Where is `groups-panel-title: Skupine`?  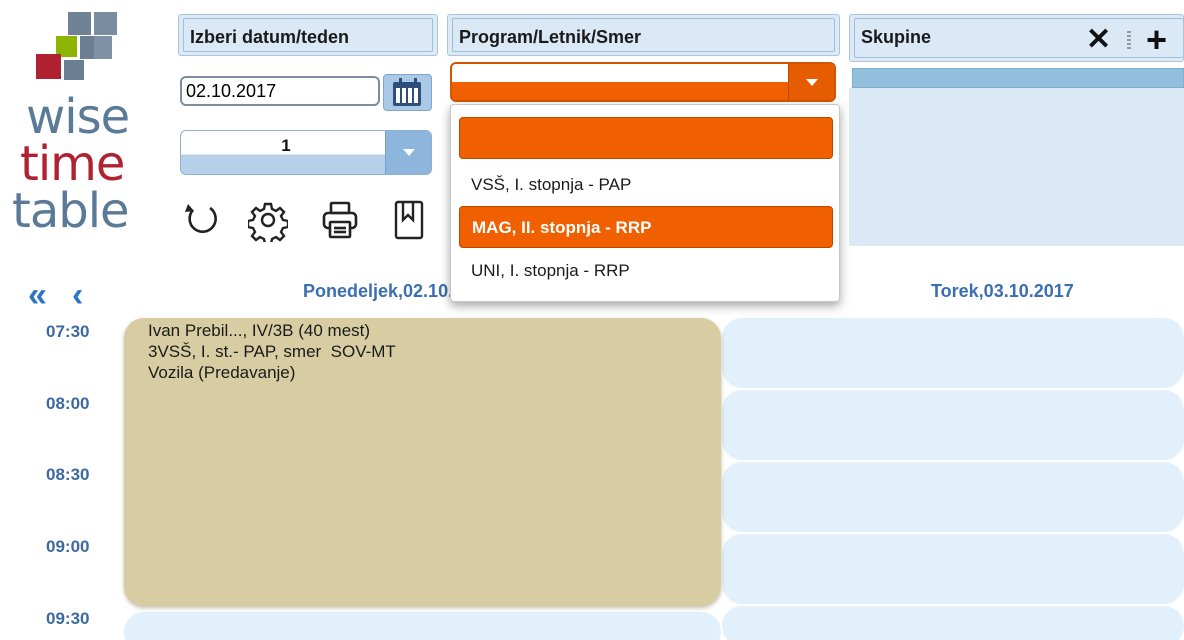
groups-panel-title: Skupine is located at coordinates (1018, 38).